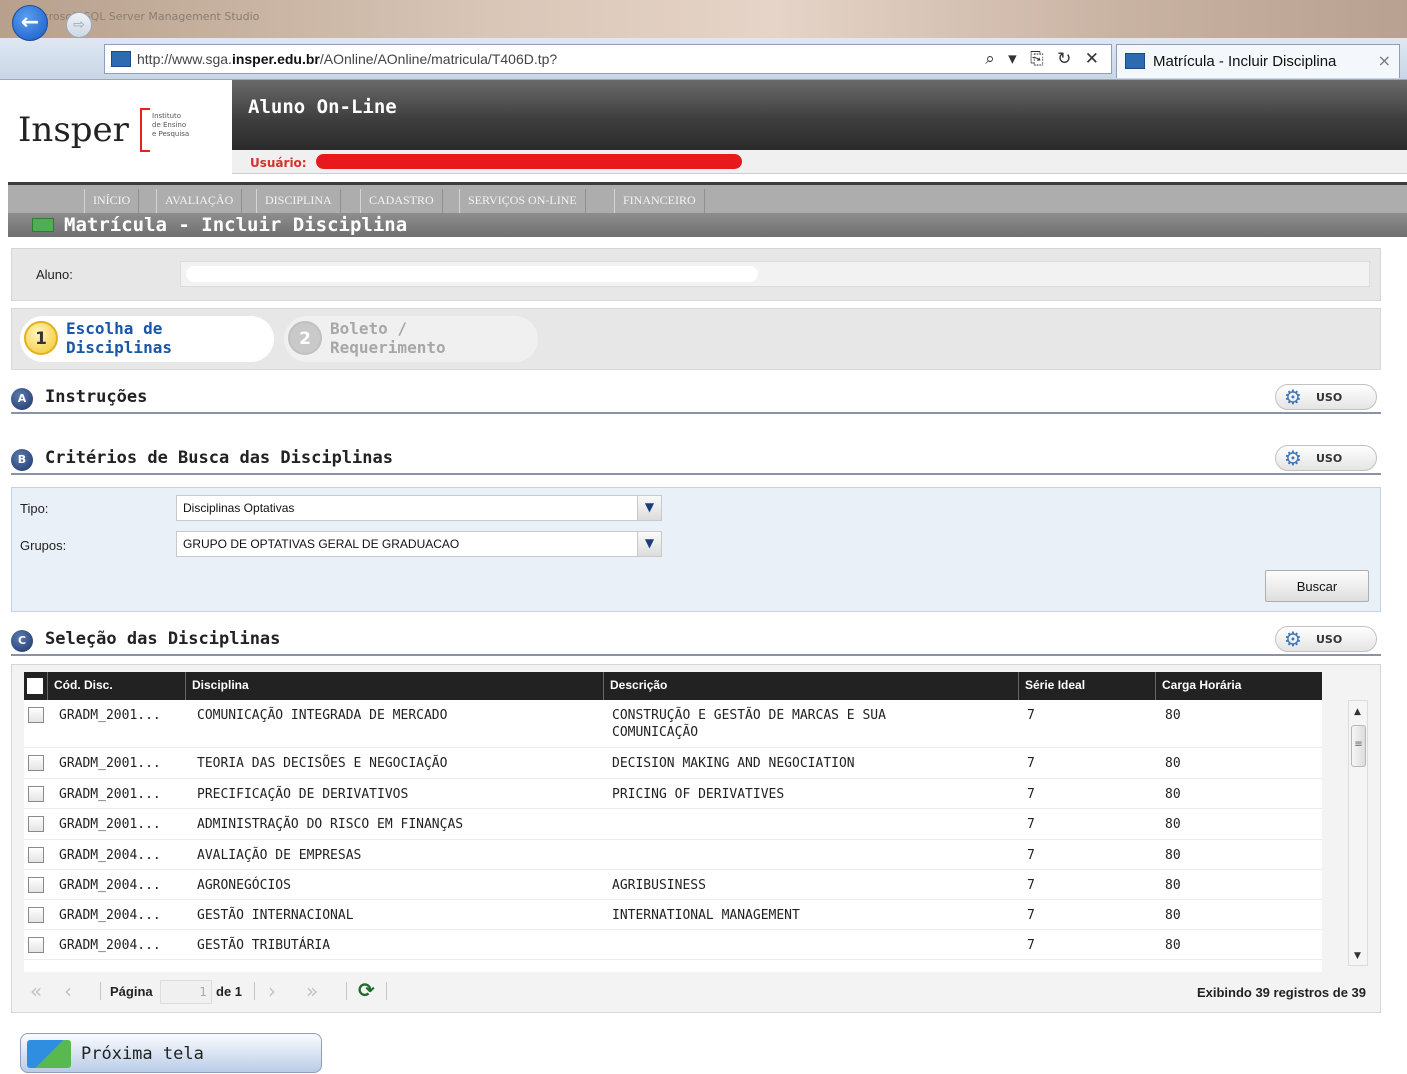 The width and height of the screenshot is (1407, 1074). Describe the element at coordinates (395, 686) in the screenshot. I see `col-disciplina: Disciplina` at that location.